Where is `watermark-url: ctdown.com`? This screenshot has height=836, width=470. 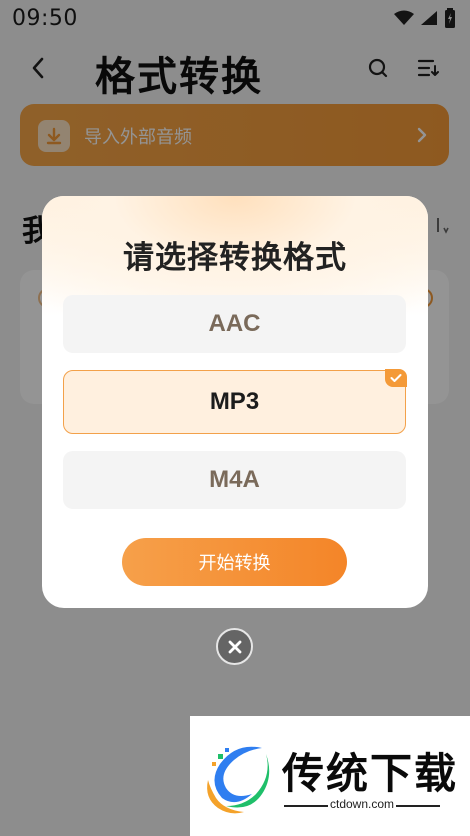
watermark-url: ctdown.com is located at coordinates (362, 804).